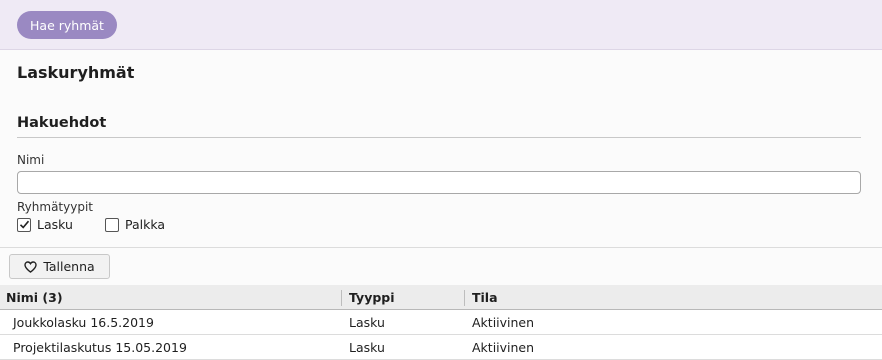 The height and width of the screenshot is (360, 882). Describe the element at coordinates (69, 266) in the screenshot. I see `save-button-label: Tallenna` at that location.